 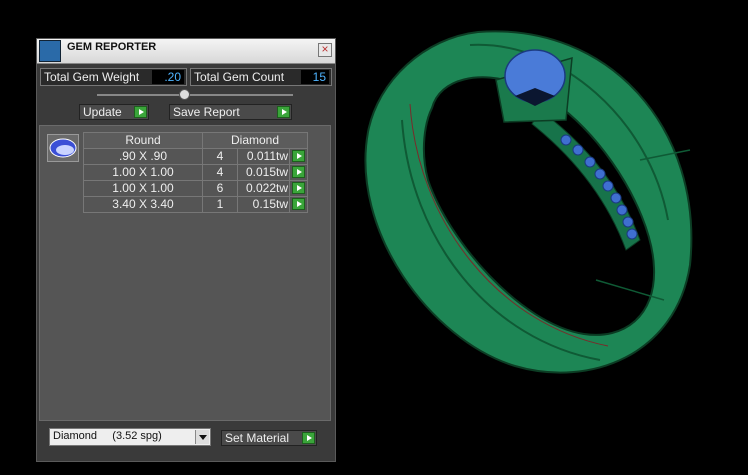 I want to click on save-report-go-icon, so click(x=283, y=112).